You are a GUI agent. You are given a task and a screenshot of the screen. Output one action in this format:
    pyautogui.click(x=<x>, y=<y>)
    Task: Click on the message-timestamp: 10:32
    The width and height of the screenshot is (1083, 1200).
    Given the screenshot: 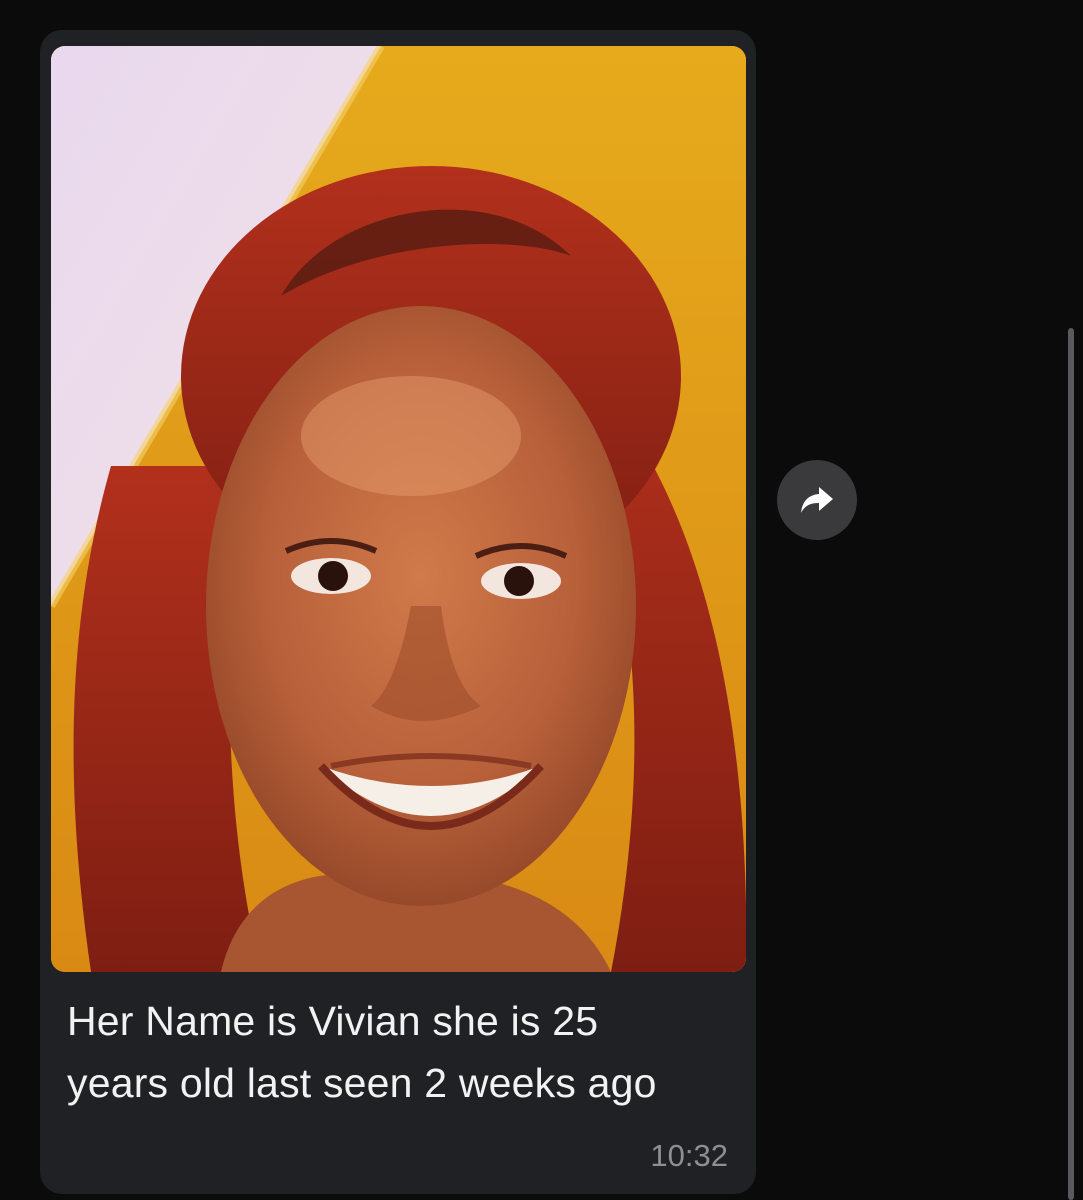 What is the action you would take?
    pyautogui.click(x=689, y=1155)
    